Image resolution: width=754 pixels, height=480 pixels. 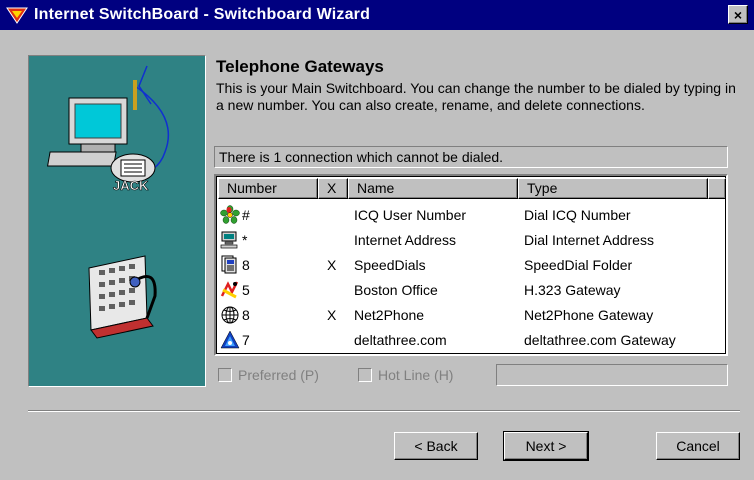 I want to click on preferred-checkbox: Preferred (P), so click(x=268, y=375).